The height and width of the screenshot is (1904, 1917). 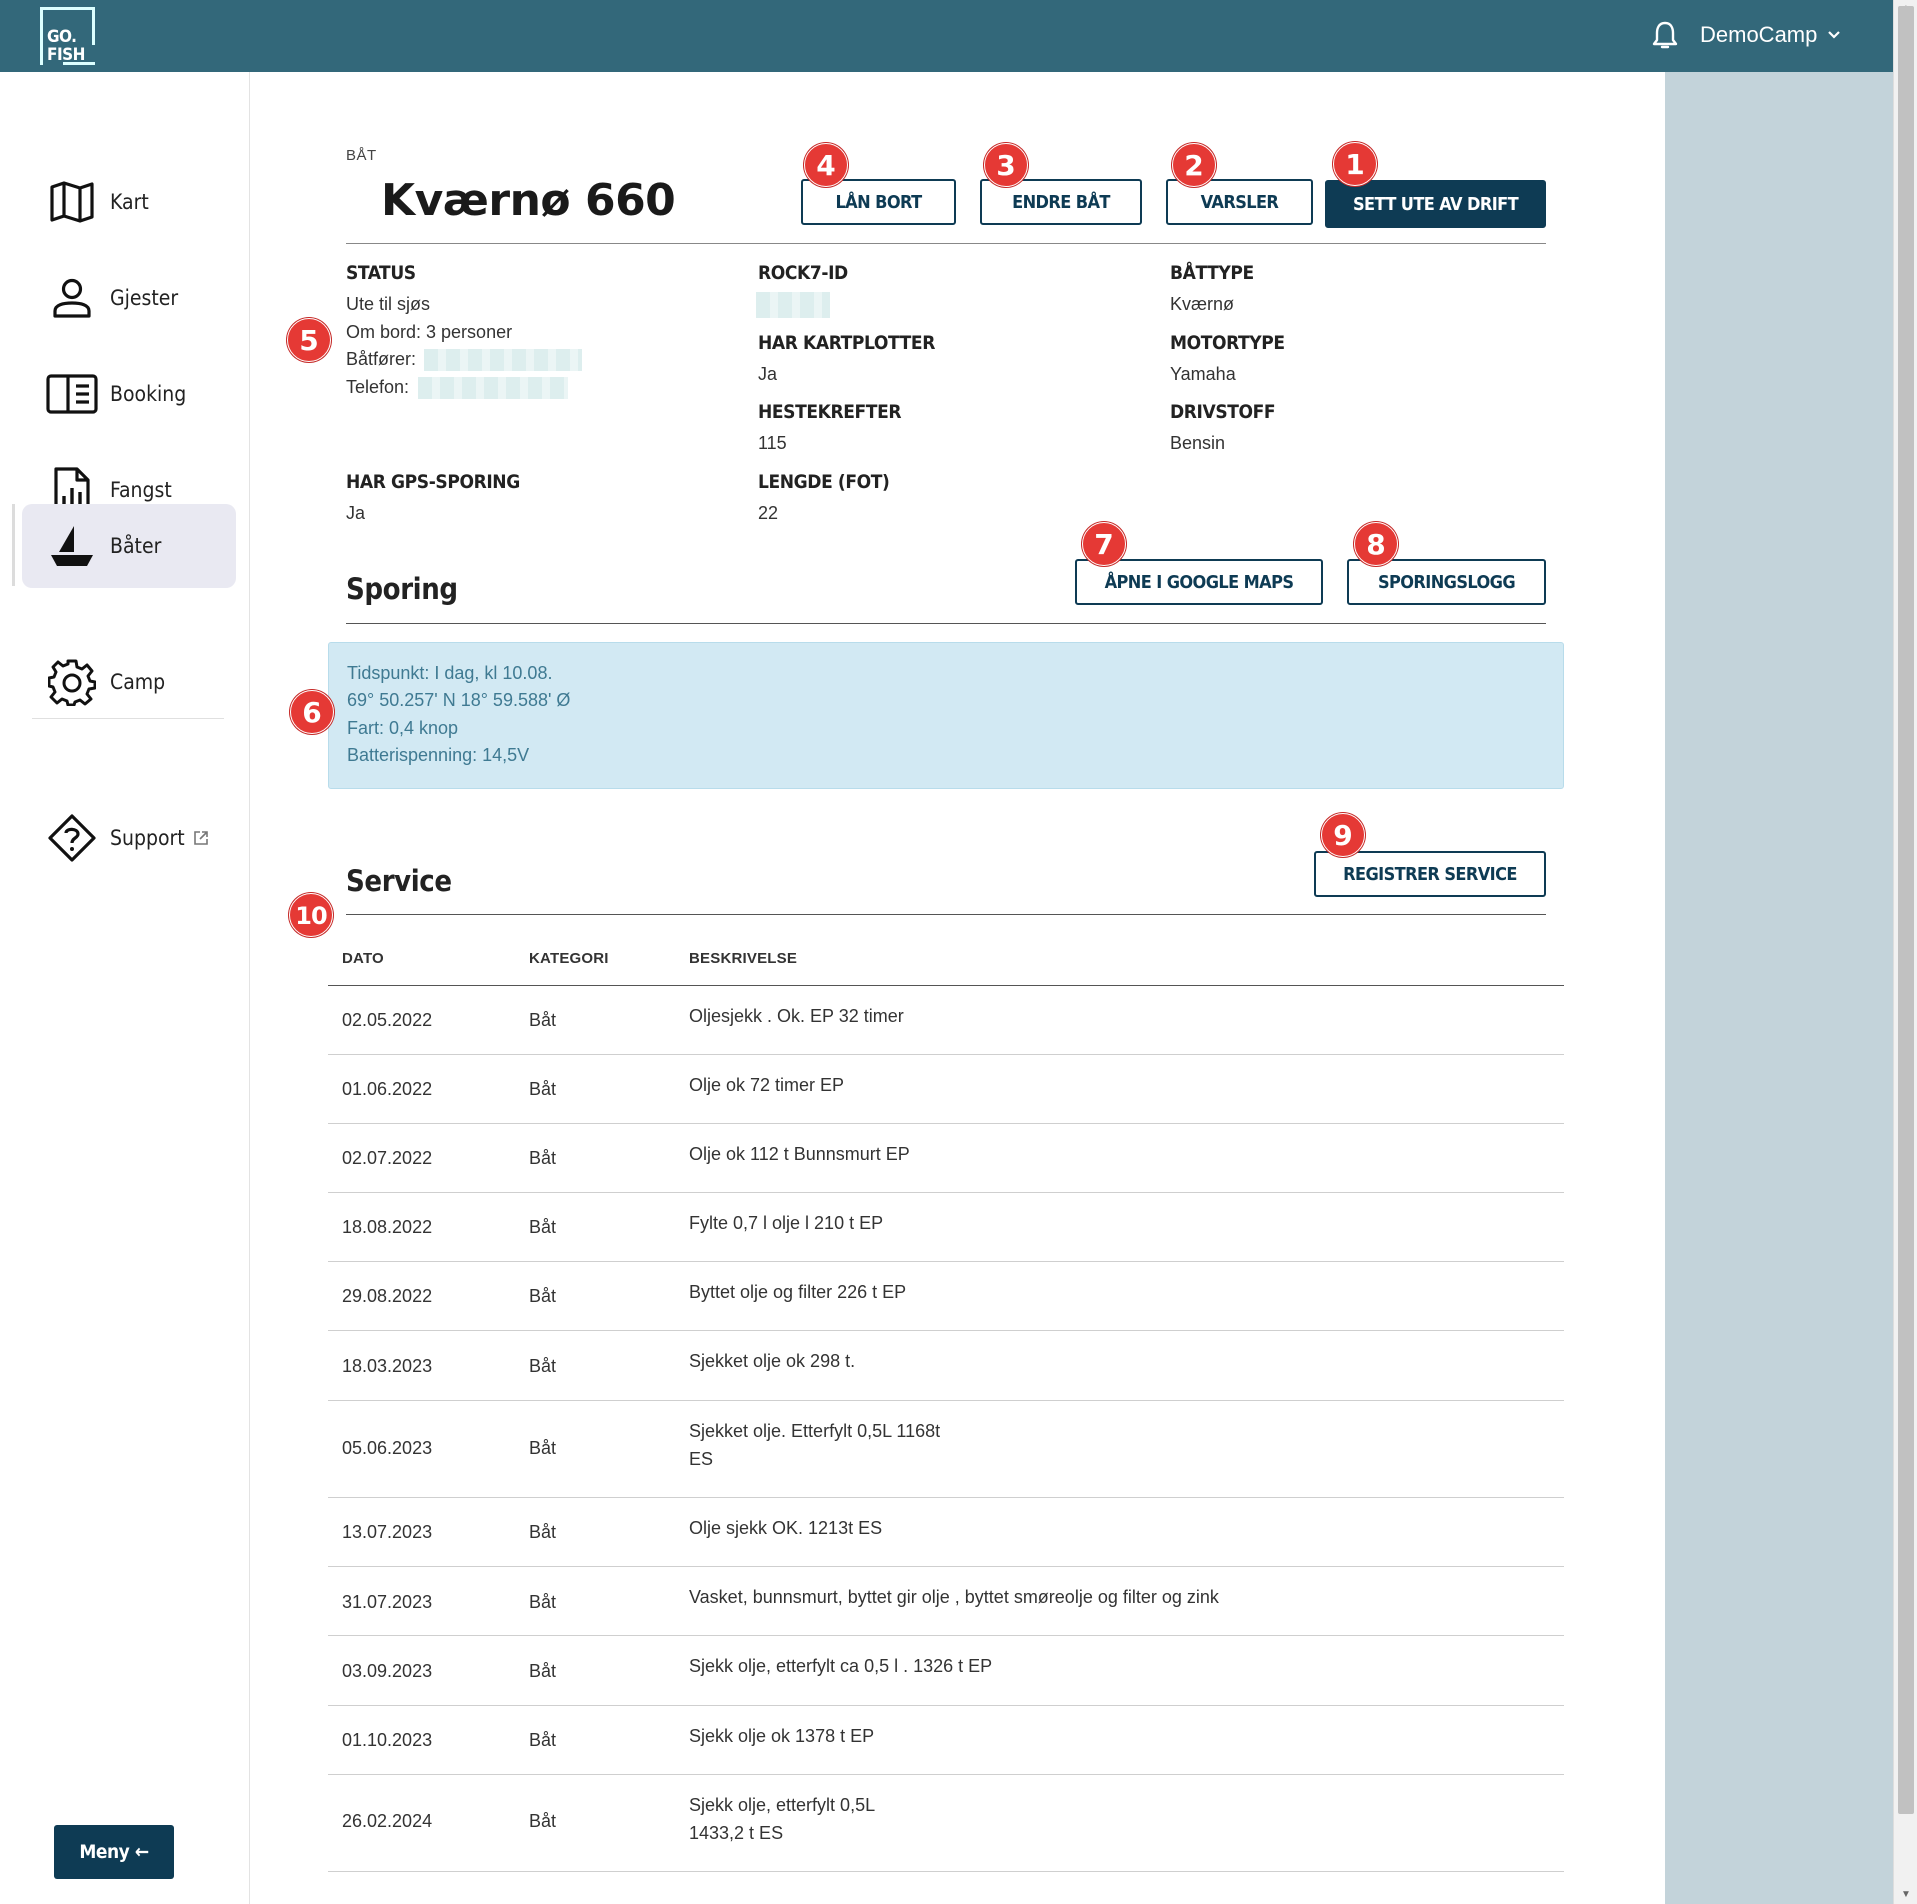 I want to click on cell-date: 02.07.2022, so click(x=387, y=1158).